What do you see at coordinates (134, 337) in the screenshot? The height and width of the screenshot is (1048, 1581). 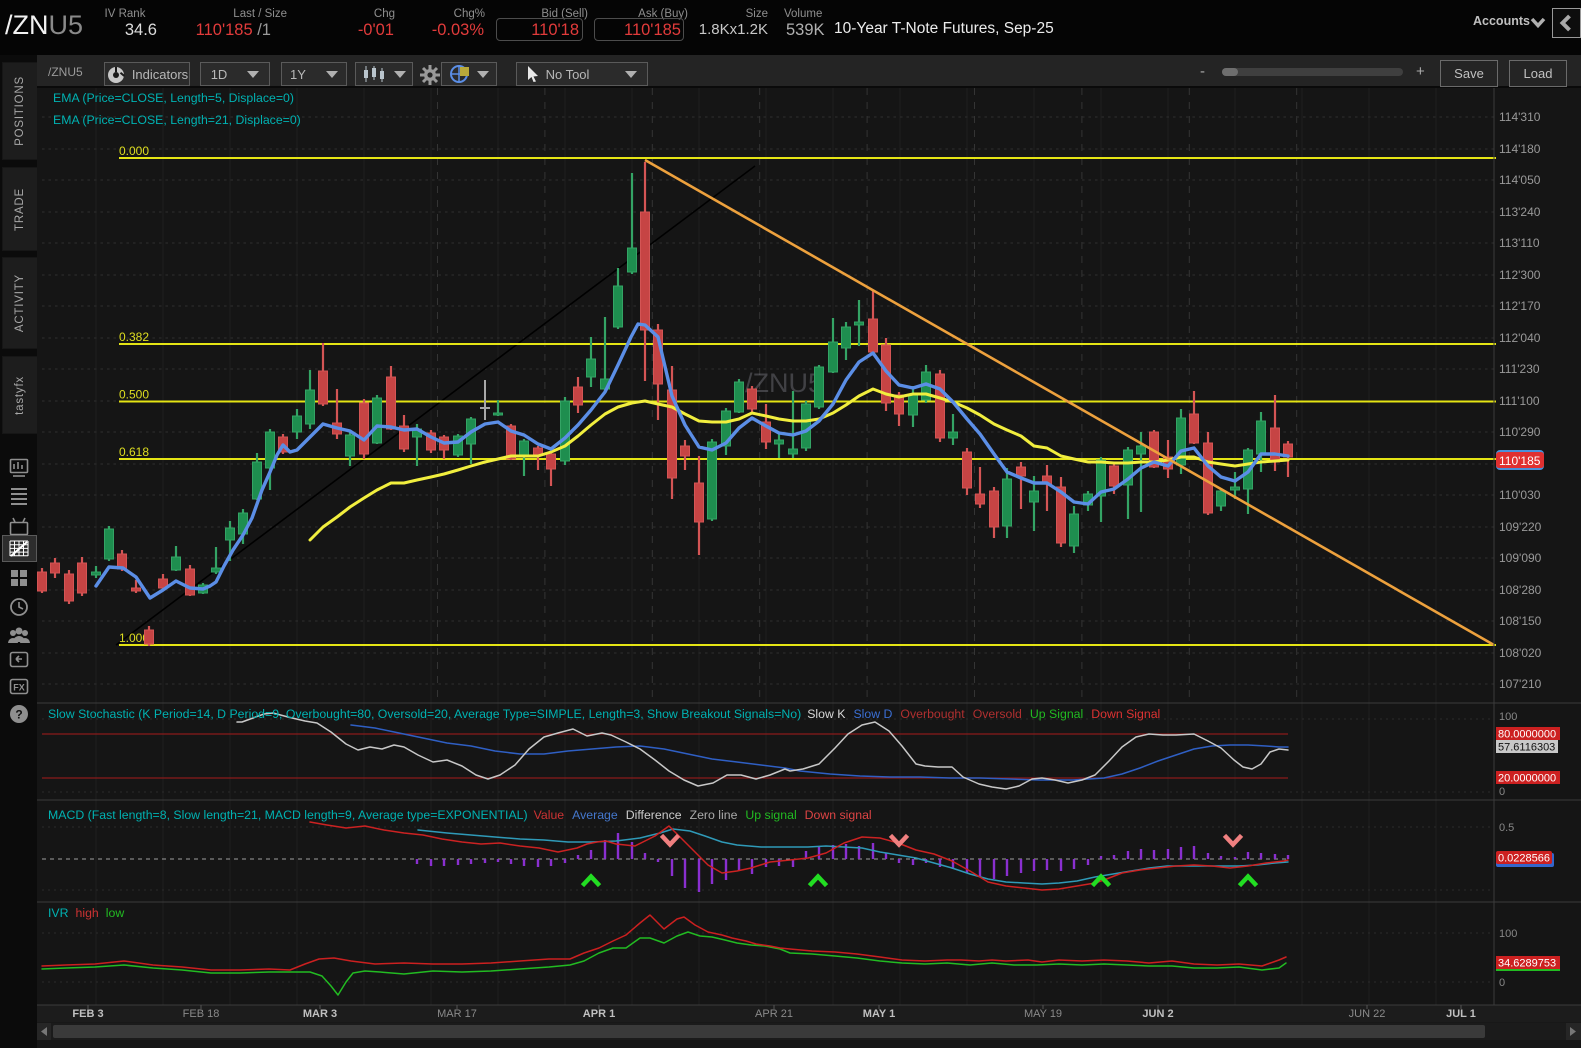 I see `svg-text: 0.382` at bounding box center [134, 337].